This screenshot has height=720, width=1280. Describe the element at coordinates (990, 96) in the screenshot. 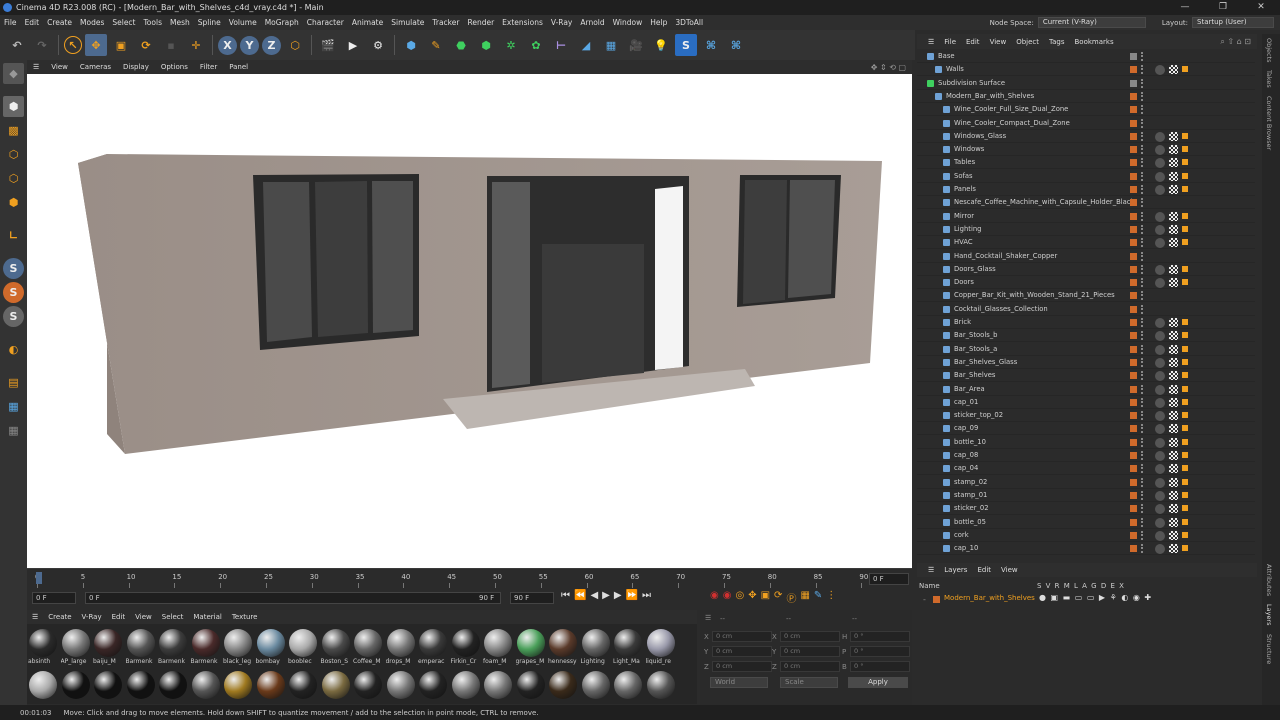

I see `object-name: Modern_Bar_with_Shelves` at that location.